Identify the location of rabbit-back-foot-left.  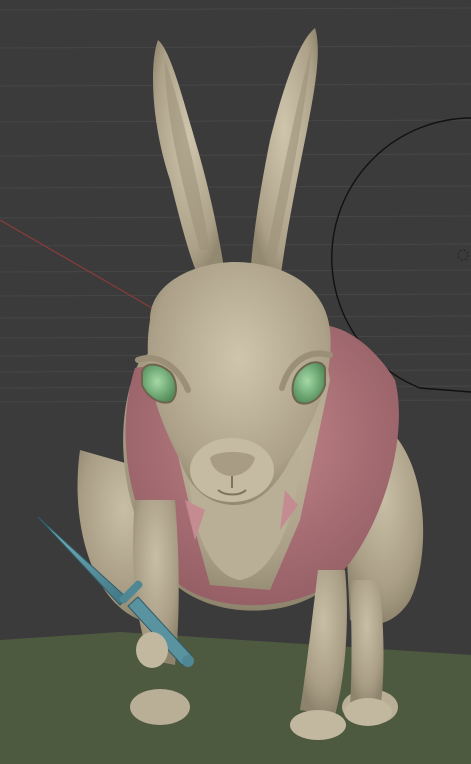
(160, 707).